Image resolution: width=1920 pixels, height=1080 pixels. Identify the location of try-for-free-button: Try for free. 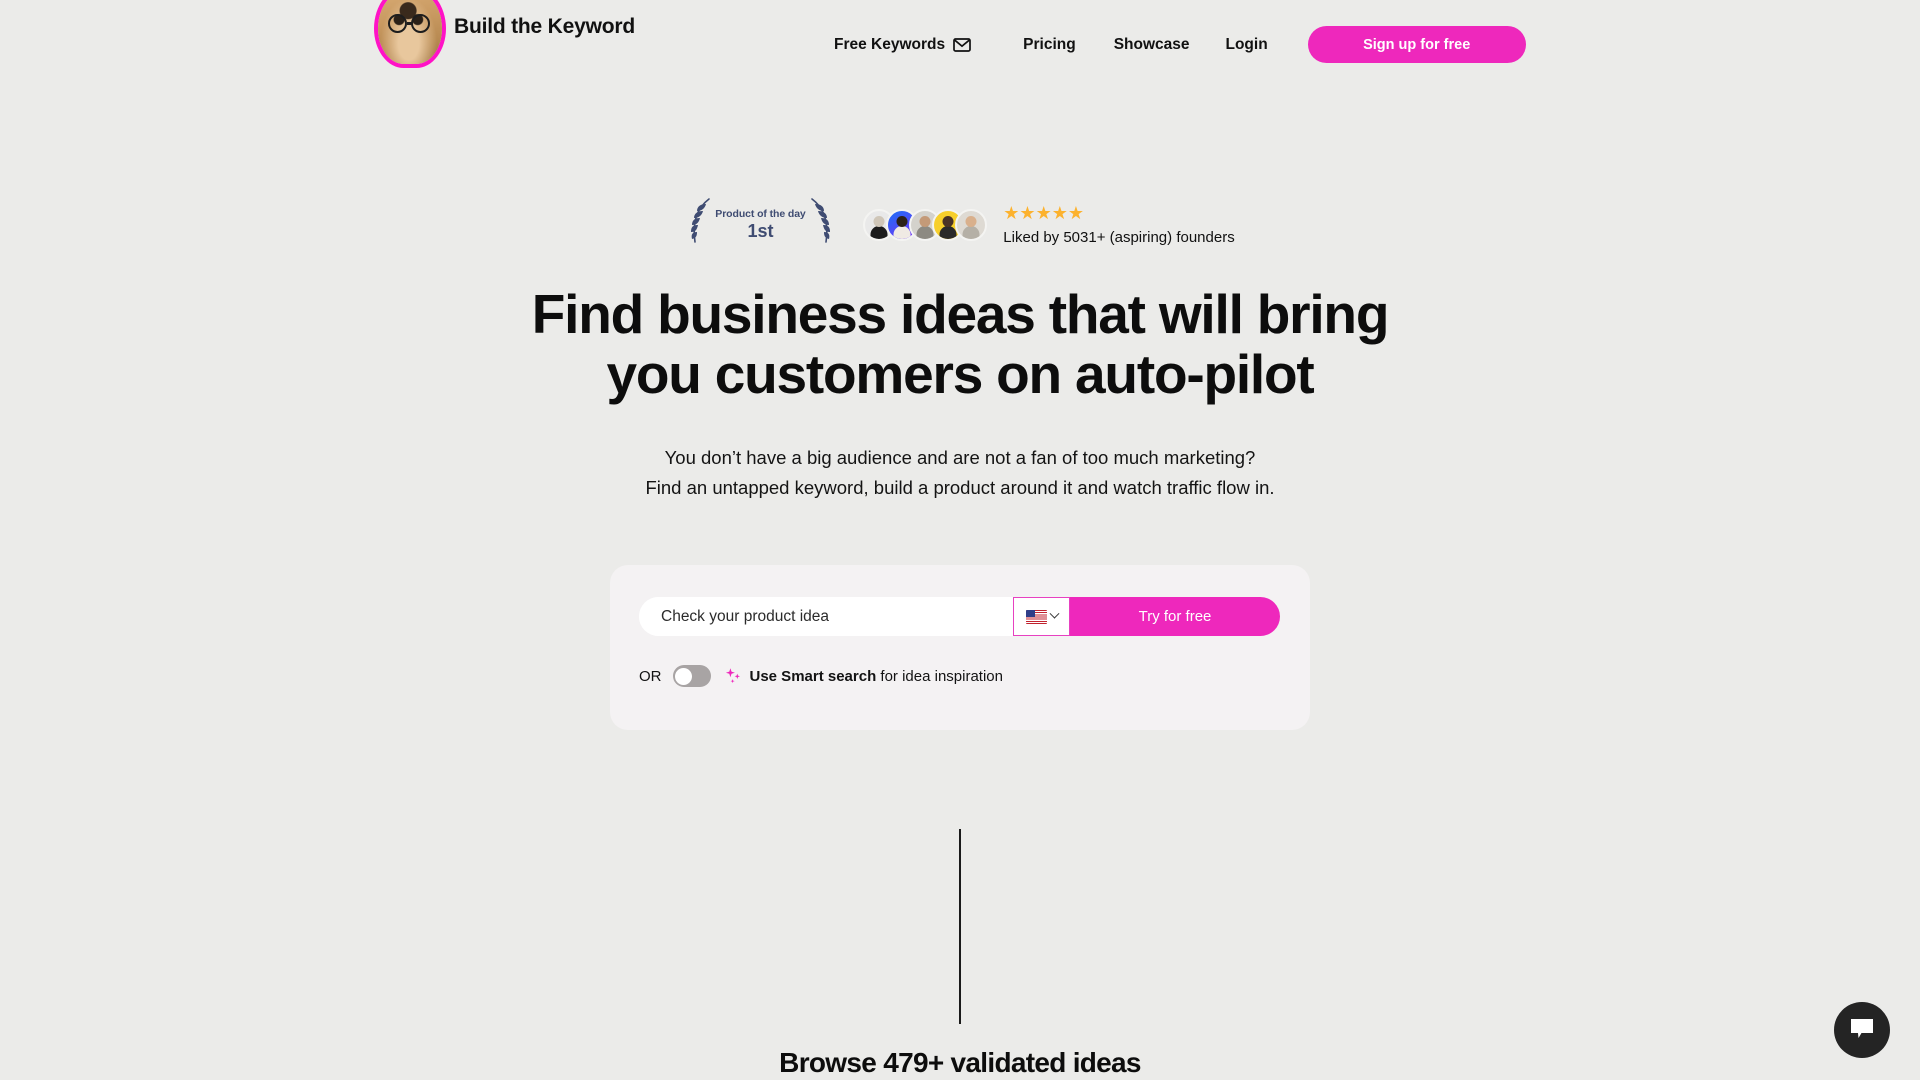
(1175, 616).